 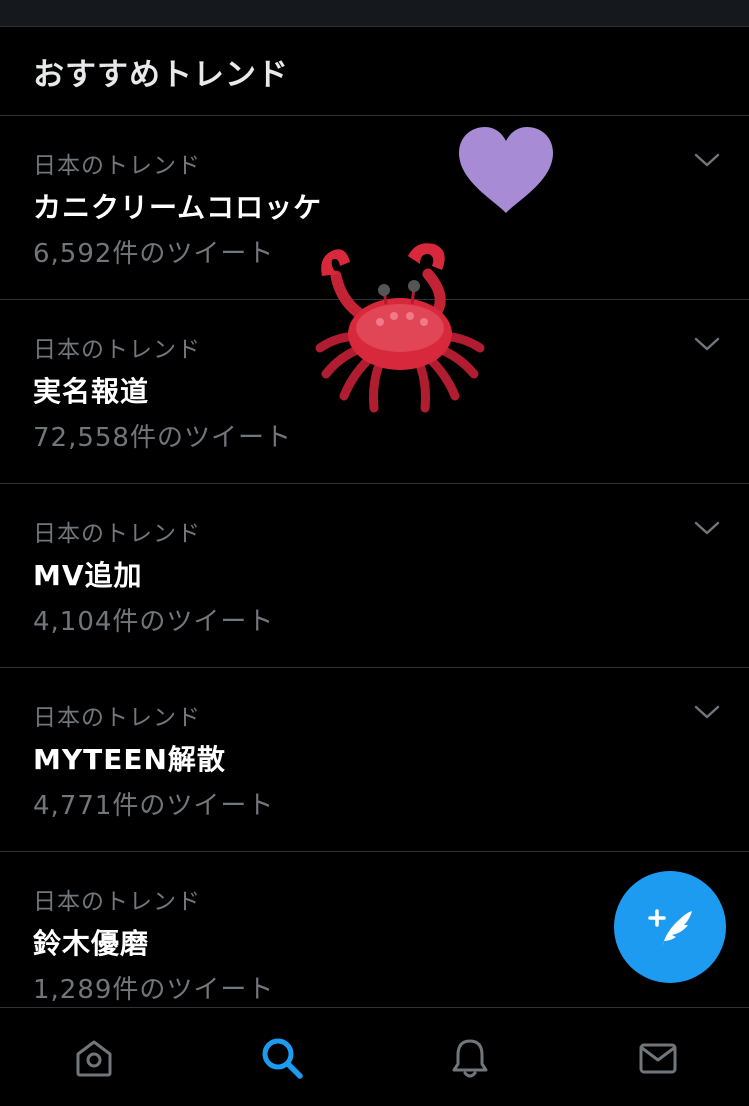 I want to click on nav-notifications-button, so click(x=470, y=1058).